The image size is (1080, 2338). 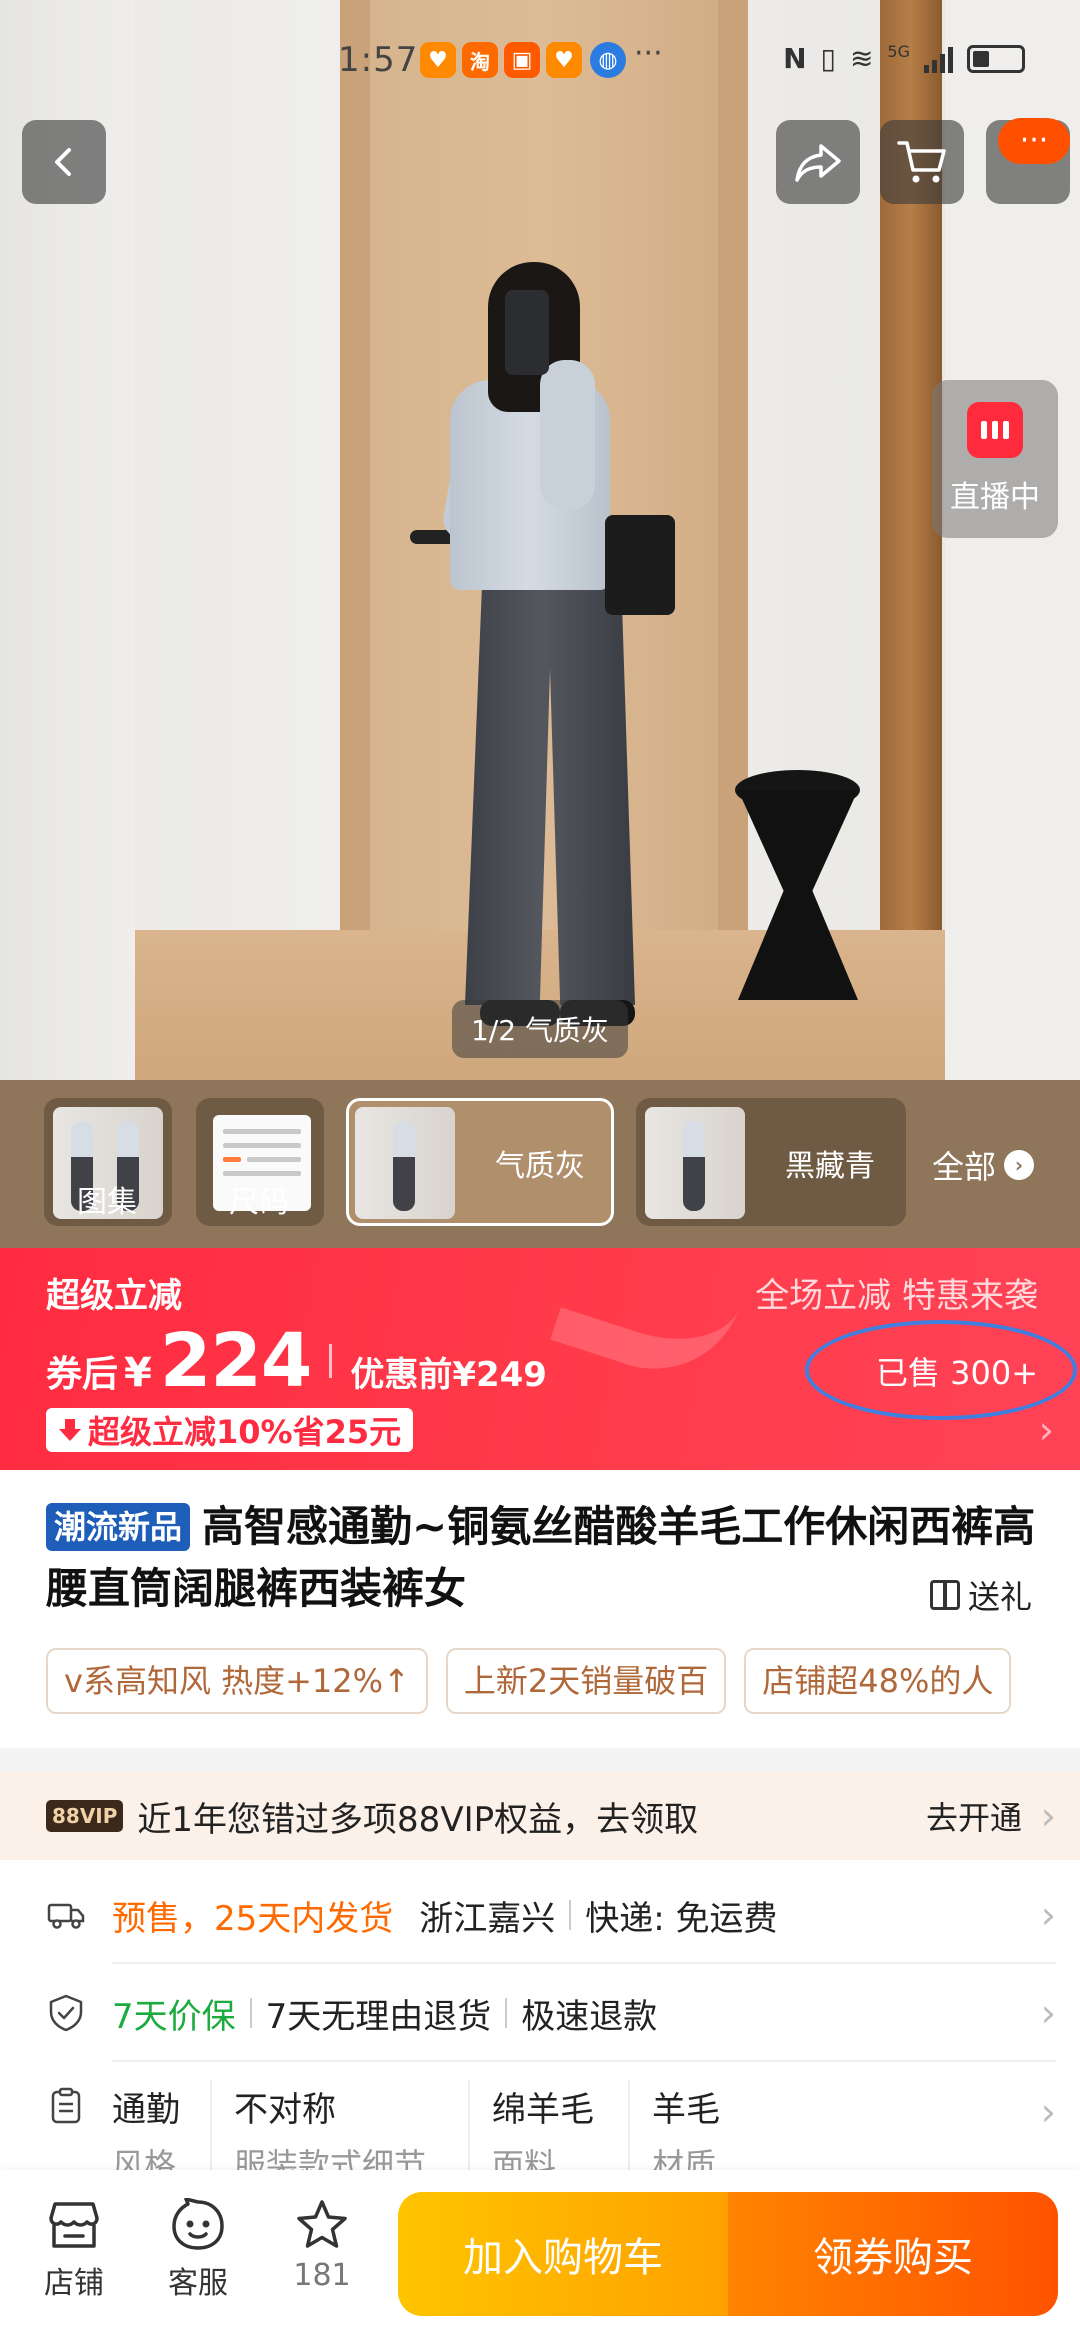 What do you see at coordinates (898, 51) in the screenshot?
I see `network-type: 5G` at bounding box center [898, 51].